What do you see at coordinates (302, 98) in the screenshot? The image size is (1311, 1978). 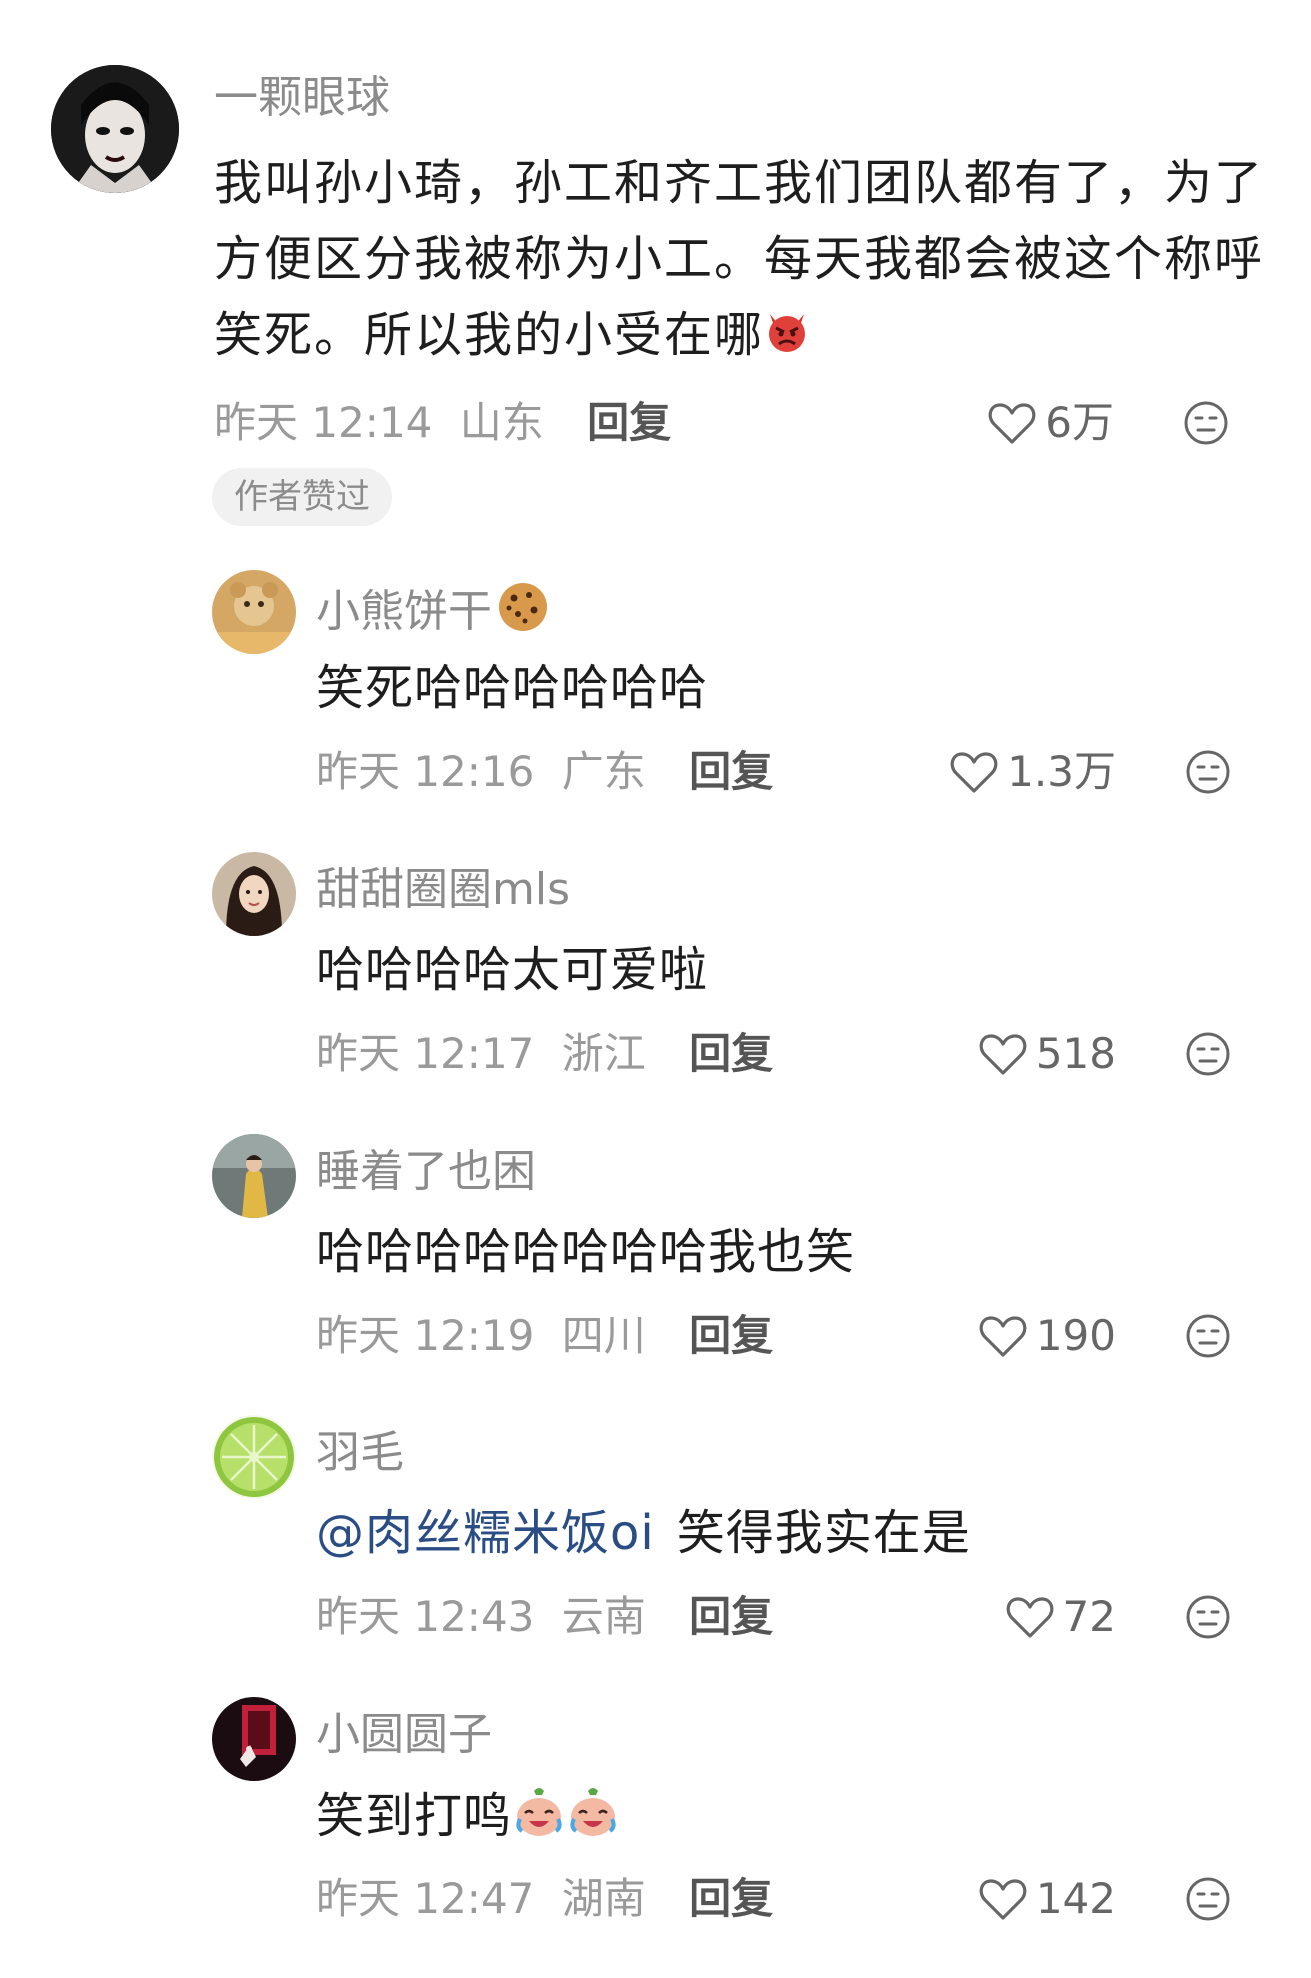 I see `username: 一颗眼球` at bounding box center [302, 98].